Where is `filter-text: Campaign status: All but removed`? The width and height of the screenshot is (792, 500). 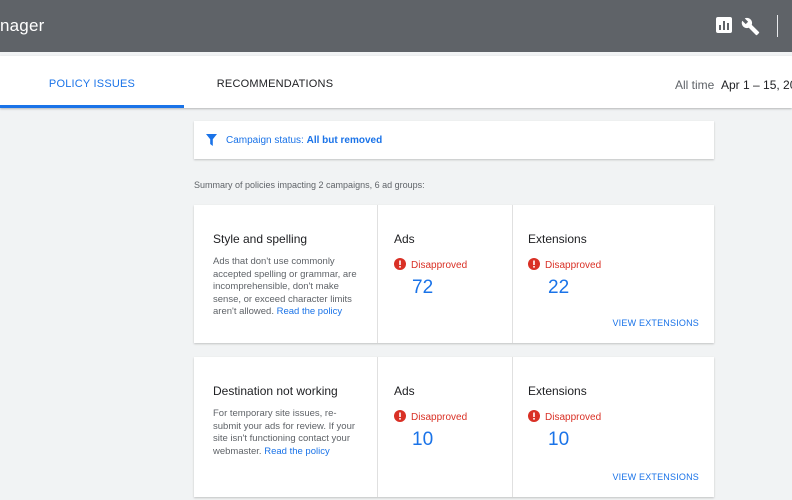
filter-text: Campaign status: All but removed is located at coordinates (304, 140).